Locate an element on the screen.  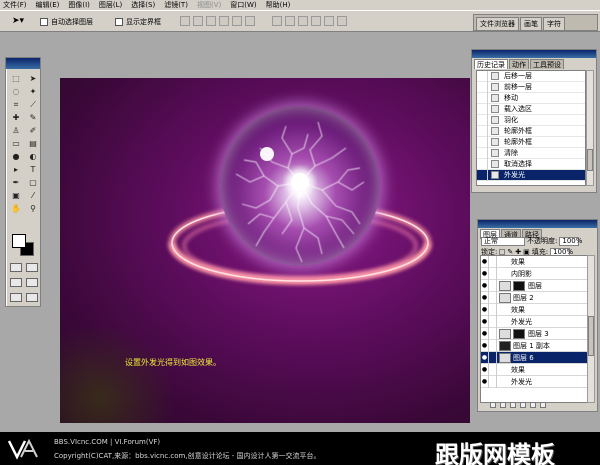
full-screen-menu-mode-icon is located at coordinates (32, 282).